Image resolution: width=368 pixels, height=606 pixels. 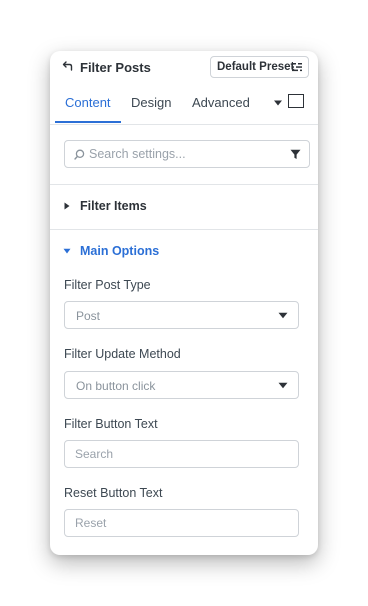 I want to click on update-method-select: On button click, so click(x=181, y=385).